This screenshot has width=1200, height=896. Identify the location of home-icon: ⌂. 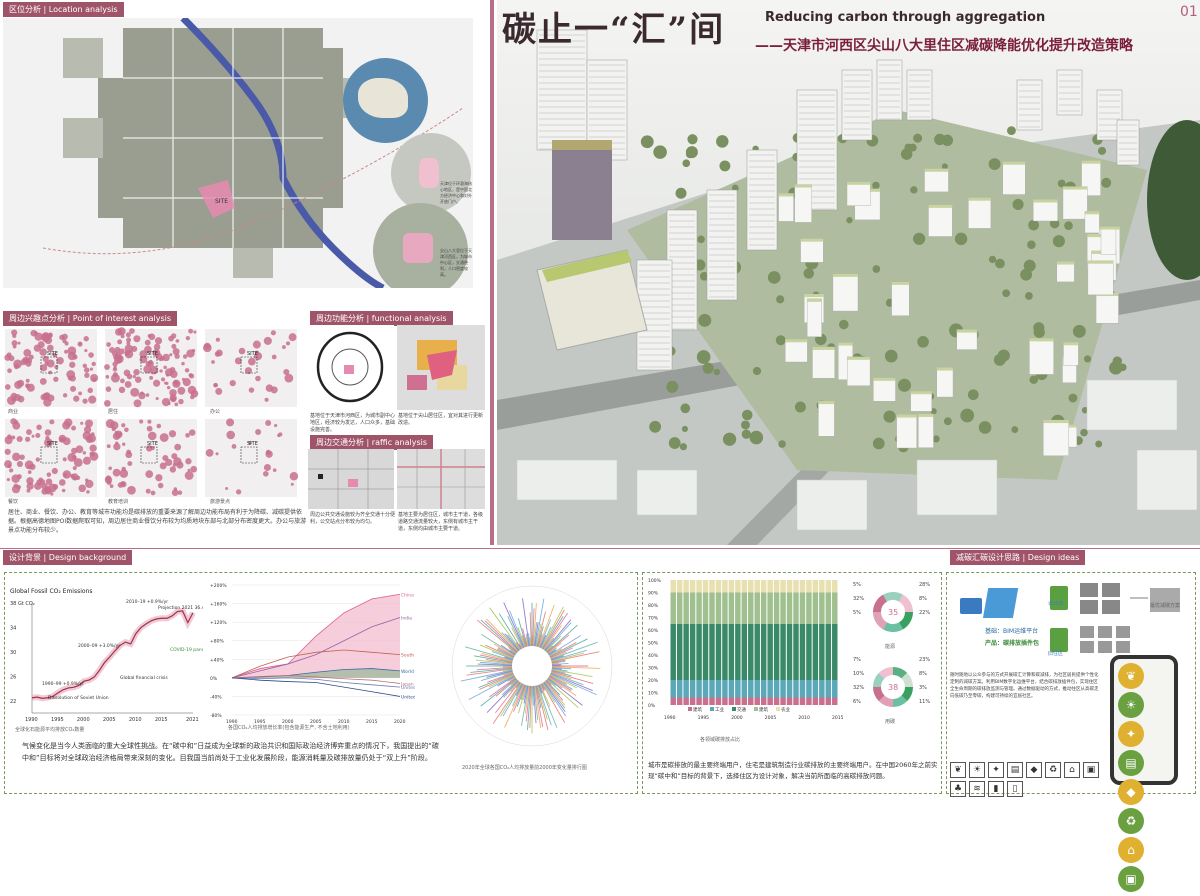
(1131, 850).